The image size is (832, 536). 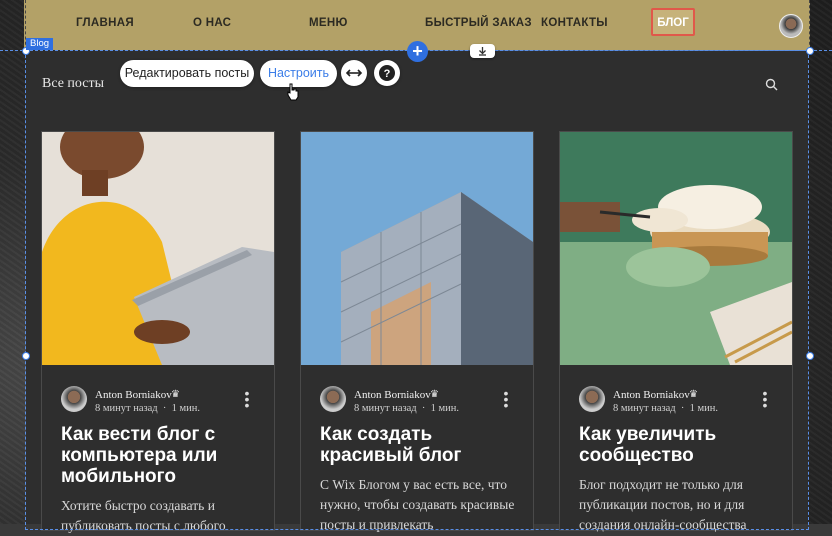 I want to click on edit-posts-button: Редактировать посты, so click(x=187, y=73).